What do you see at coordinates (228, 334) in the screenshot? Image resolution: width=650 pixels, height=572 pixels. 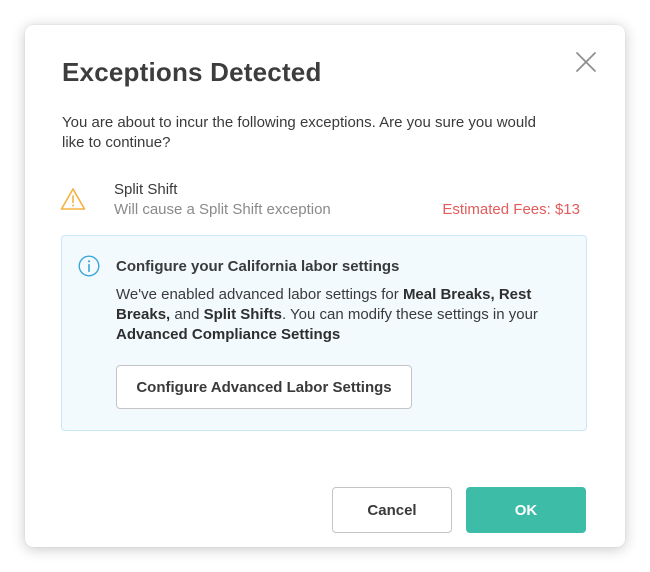 I see `info-body-bold-advanced-compliance: Advanced Compliance Settings` at bounding box center [228, 334].